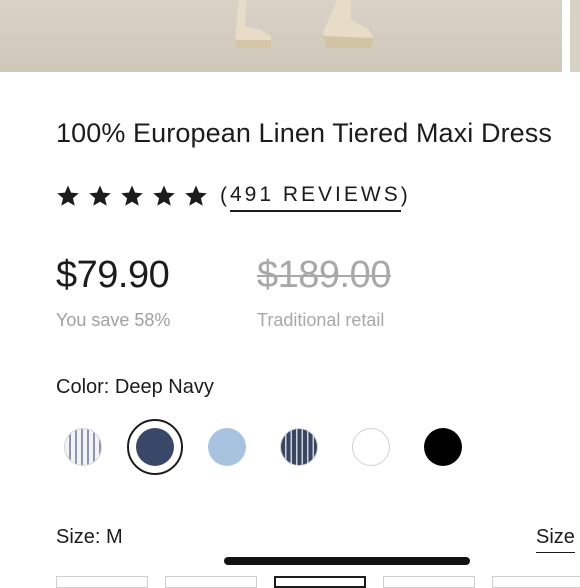 This screenshot has width=580, height=588. Describe the element at coordinates (324, 275) in the screenshot. I see `retail-price: $189.00` at that location.